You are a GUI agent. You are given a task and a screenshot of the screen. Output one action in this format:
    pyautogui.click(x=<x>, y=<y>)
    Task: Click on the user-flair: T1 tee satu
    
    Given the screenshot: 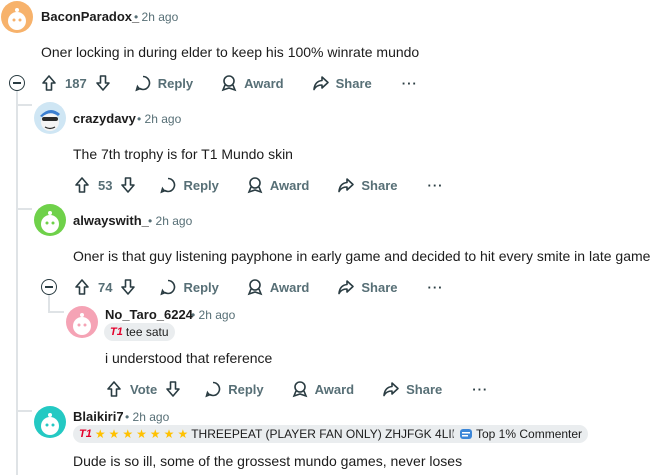 What is the action you would take?
    pyautogui.click(x=139, y=332)
    